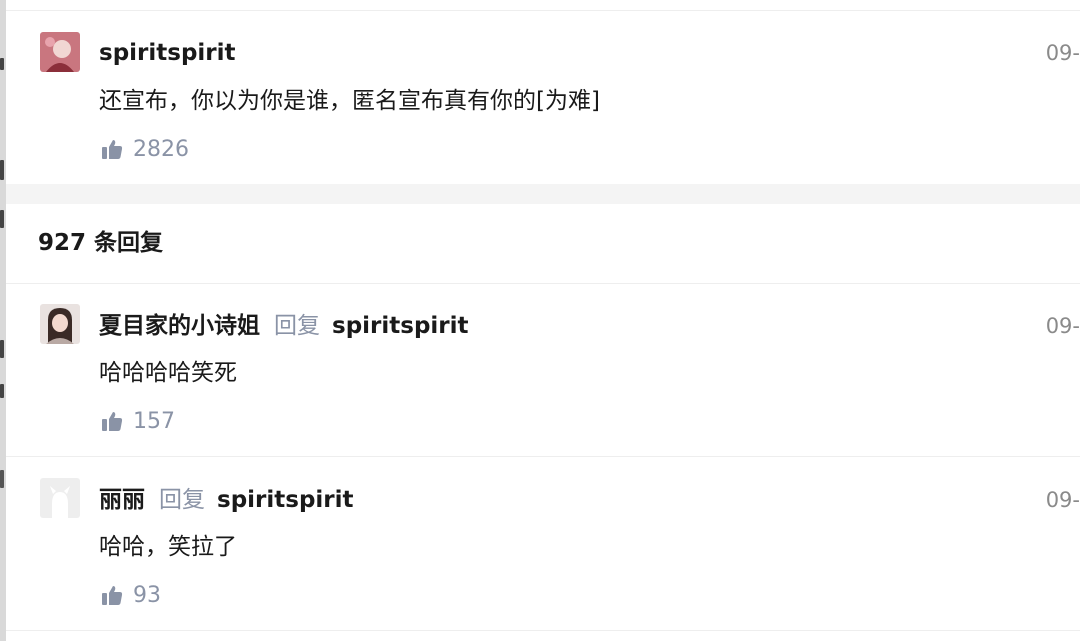 This screenshot has width=1080, height=641. I want to click on top-divider, so click(543, 10).